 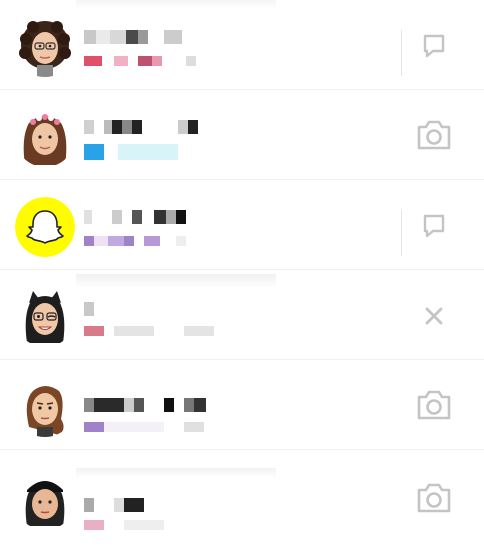 I want to click on black-cap-bitmoji, so click(x=45, y=500).